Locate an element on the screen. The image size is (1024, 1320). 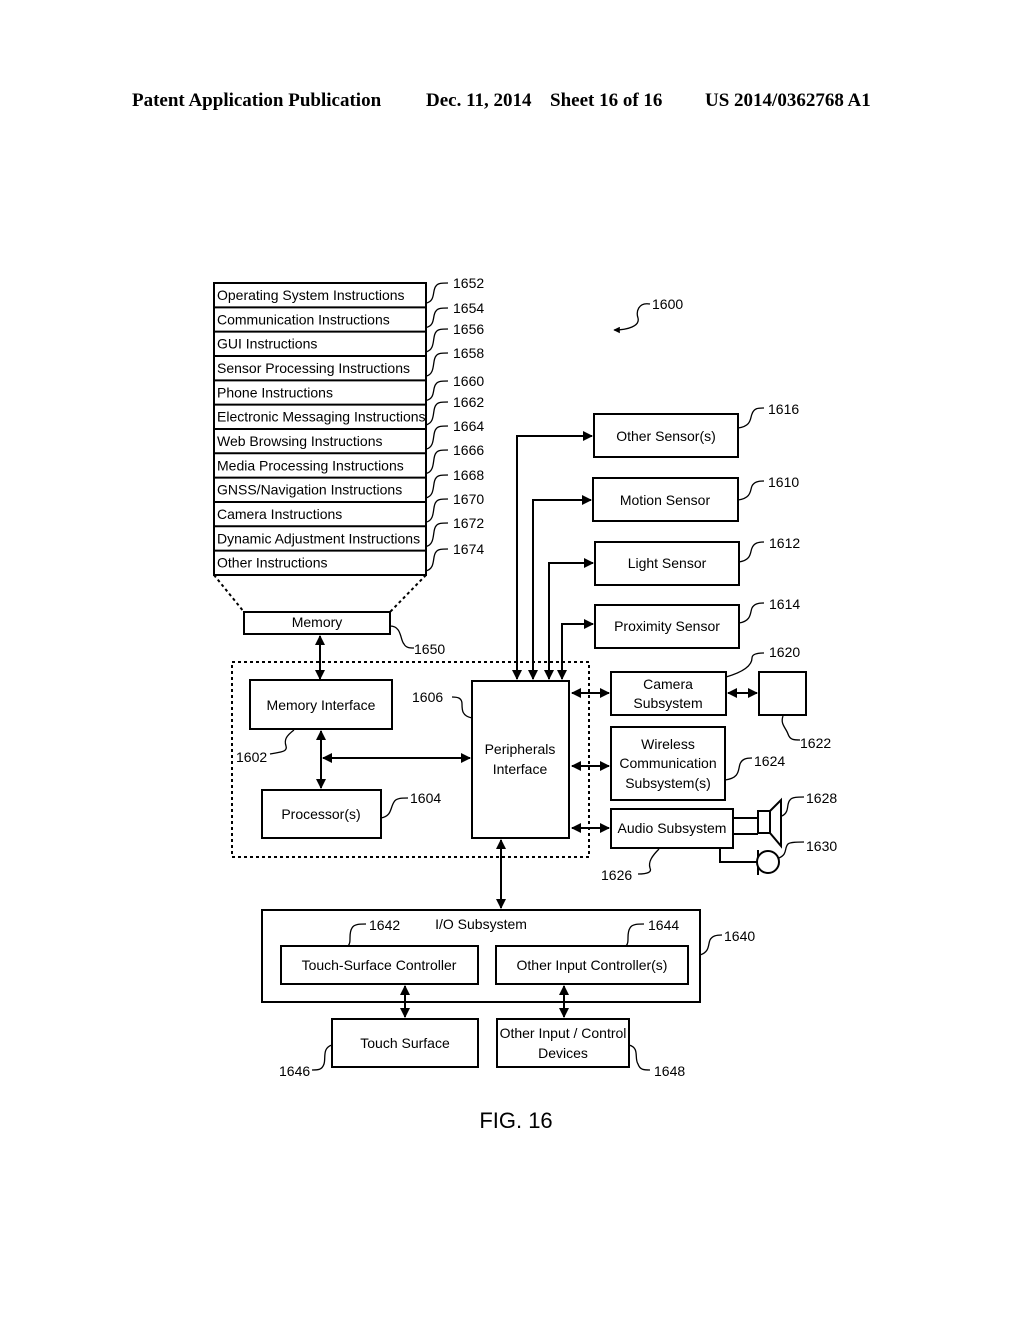
svg-text: 1628 is located at coordinates (821, 798).